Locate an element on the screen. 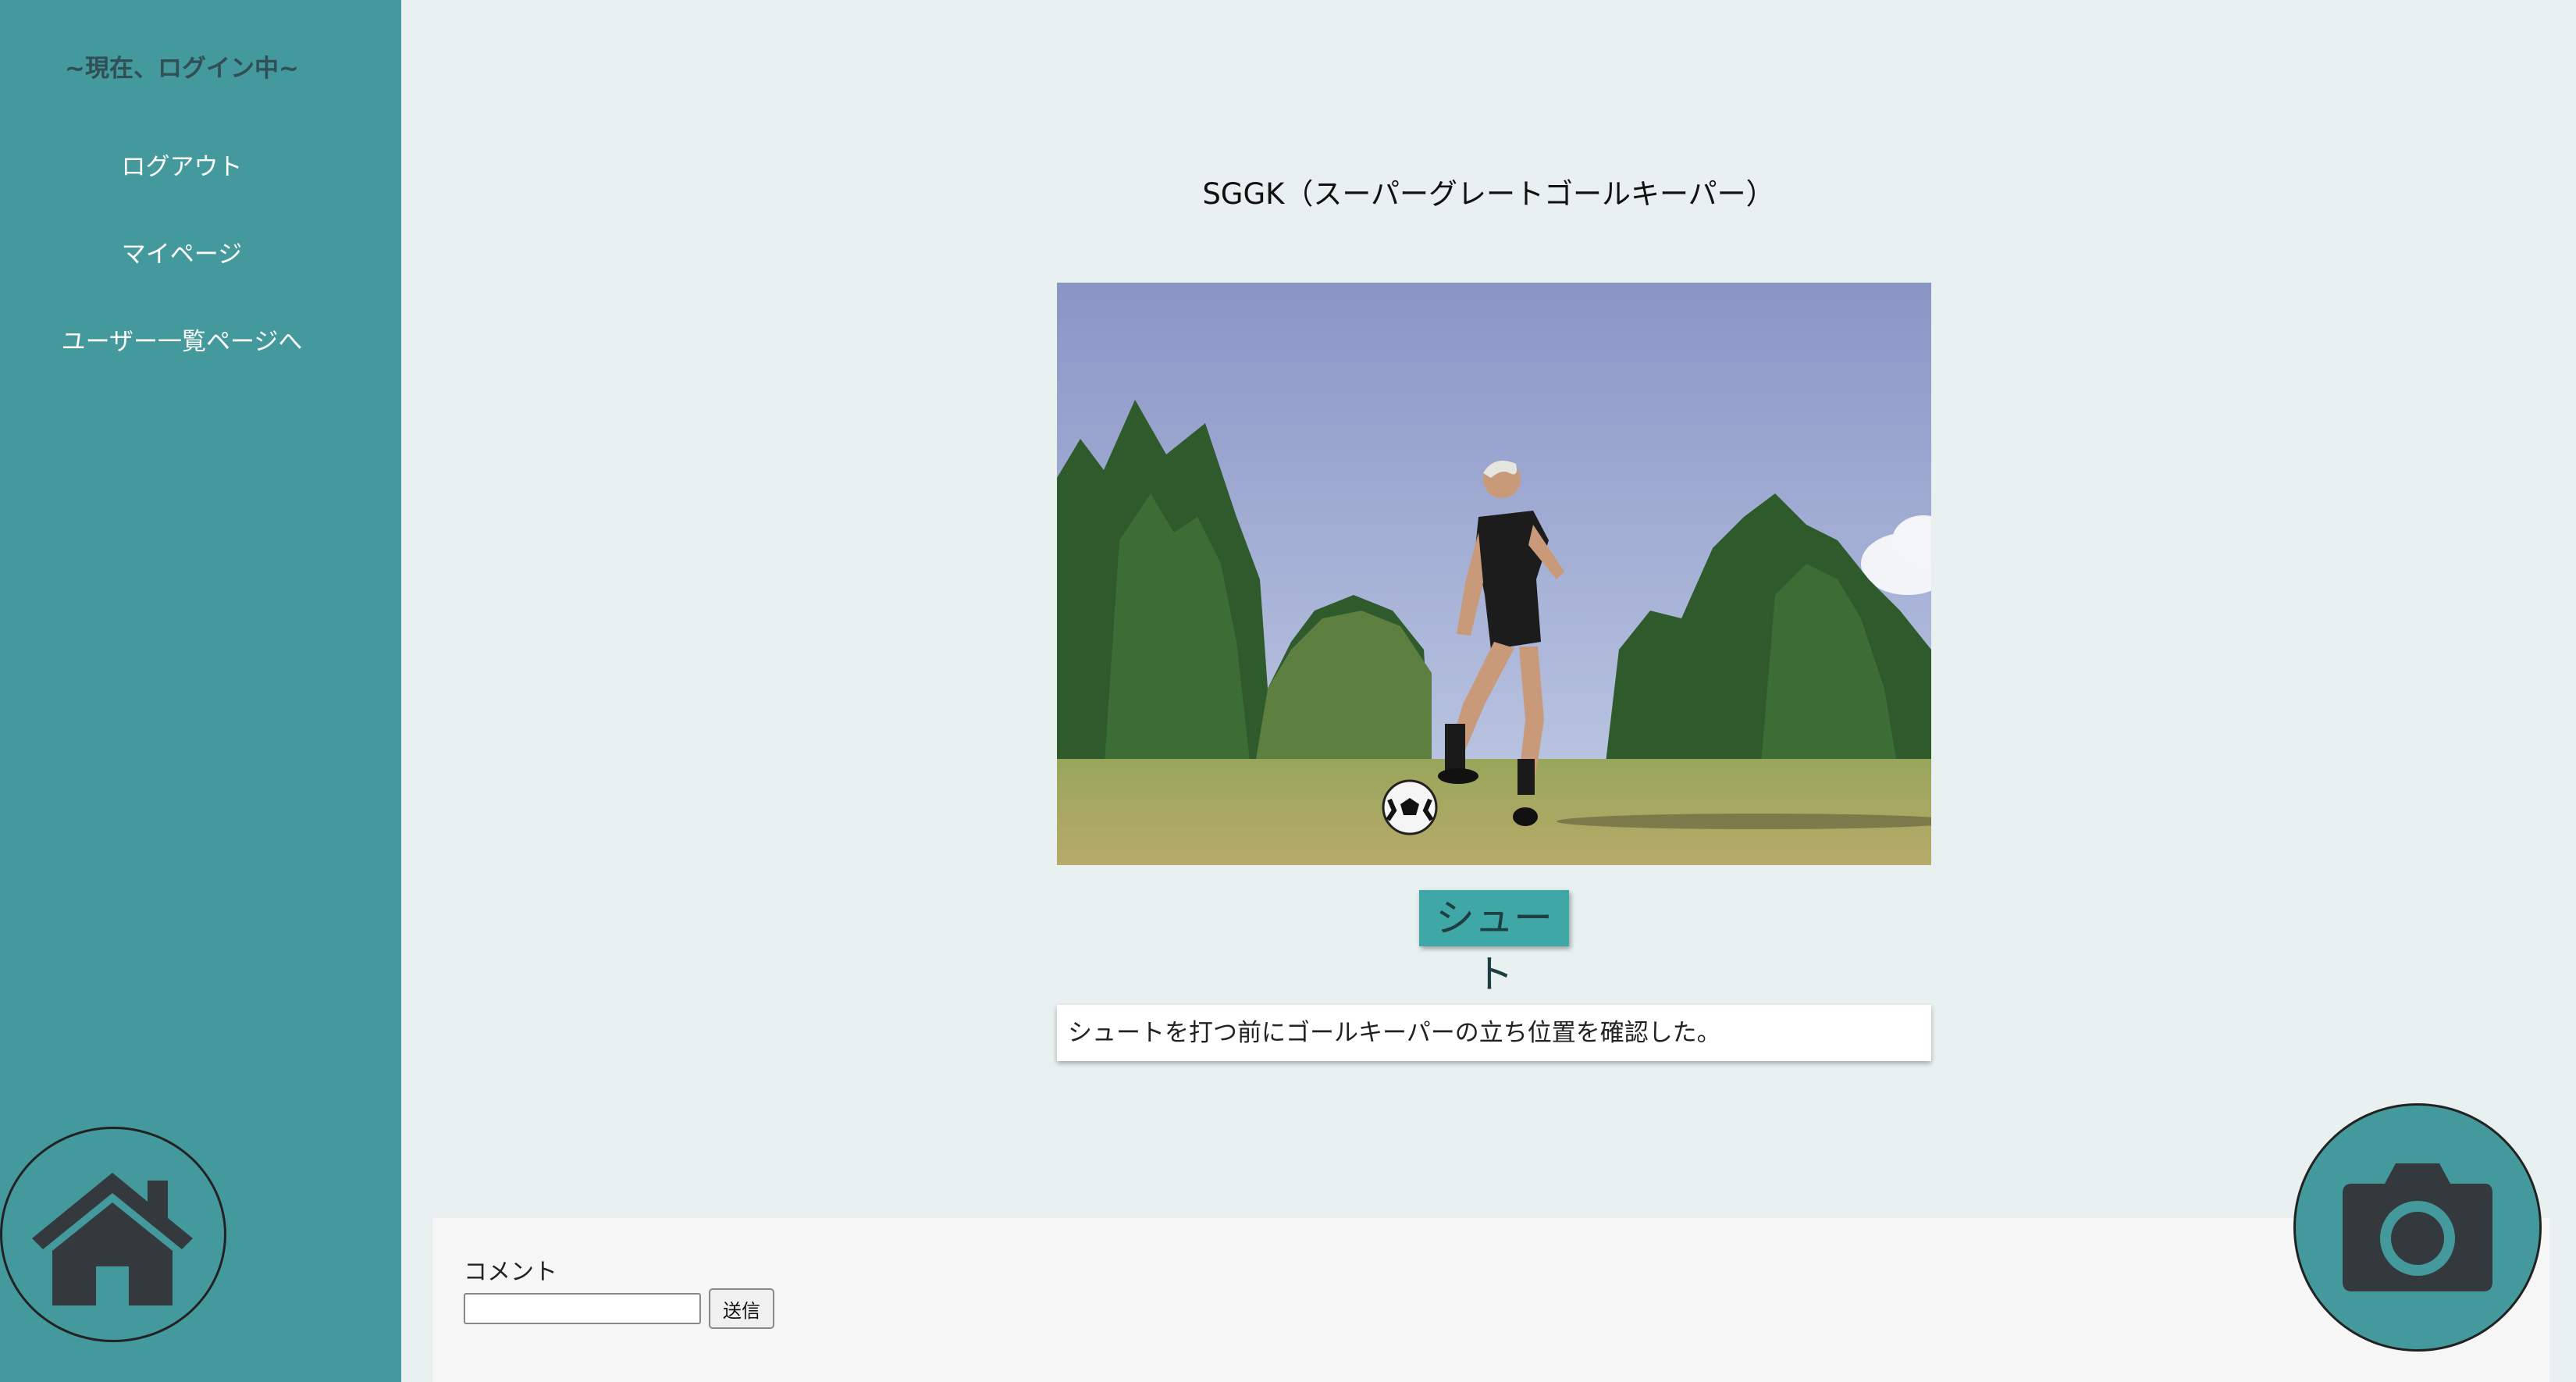 The image size is (2576, 1382). login-status: ~現在、ログイン中~ is located at coordinates (182, 69).